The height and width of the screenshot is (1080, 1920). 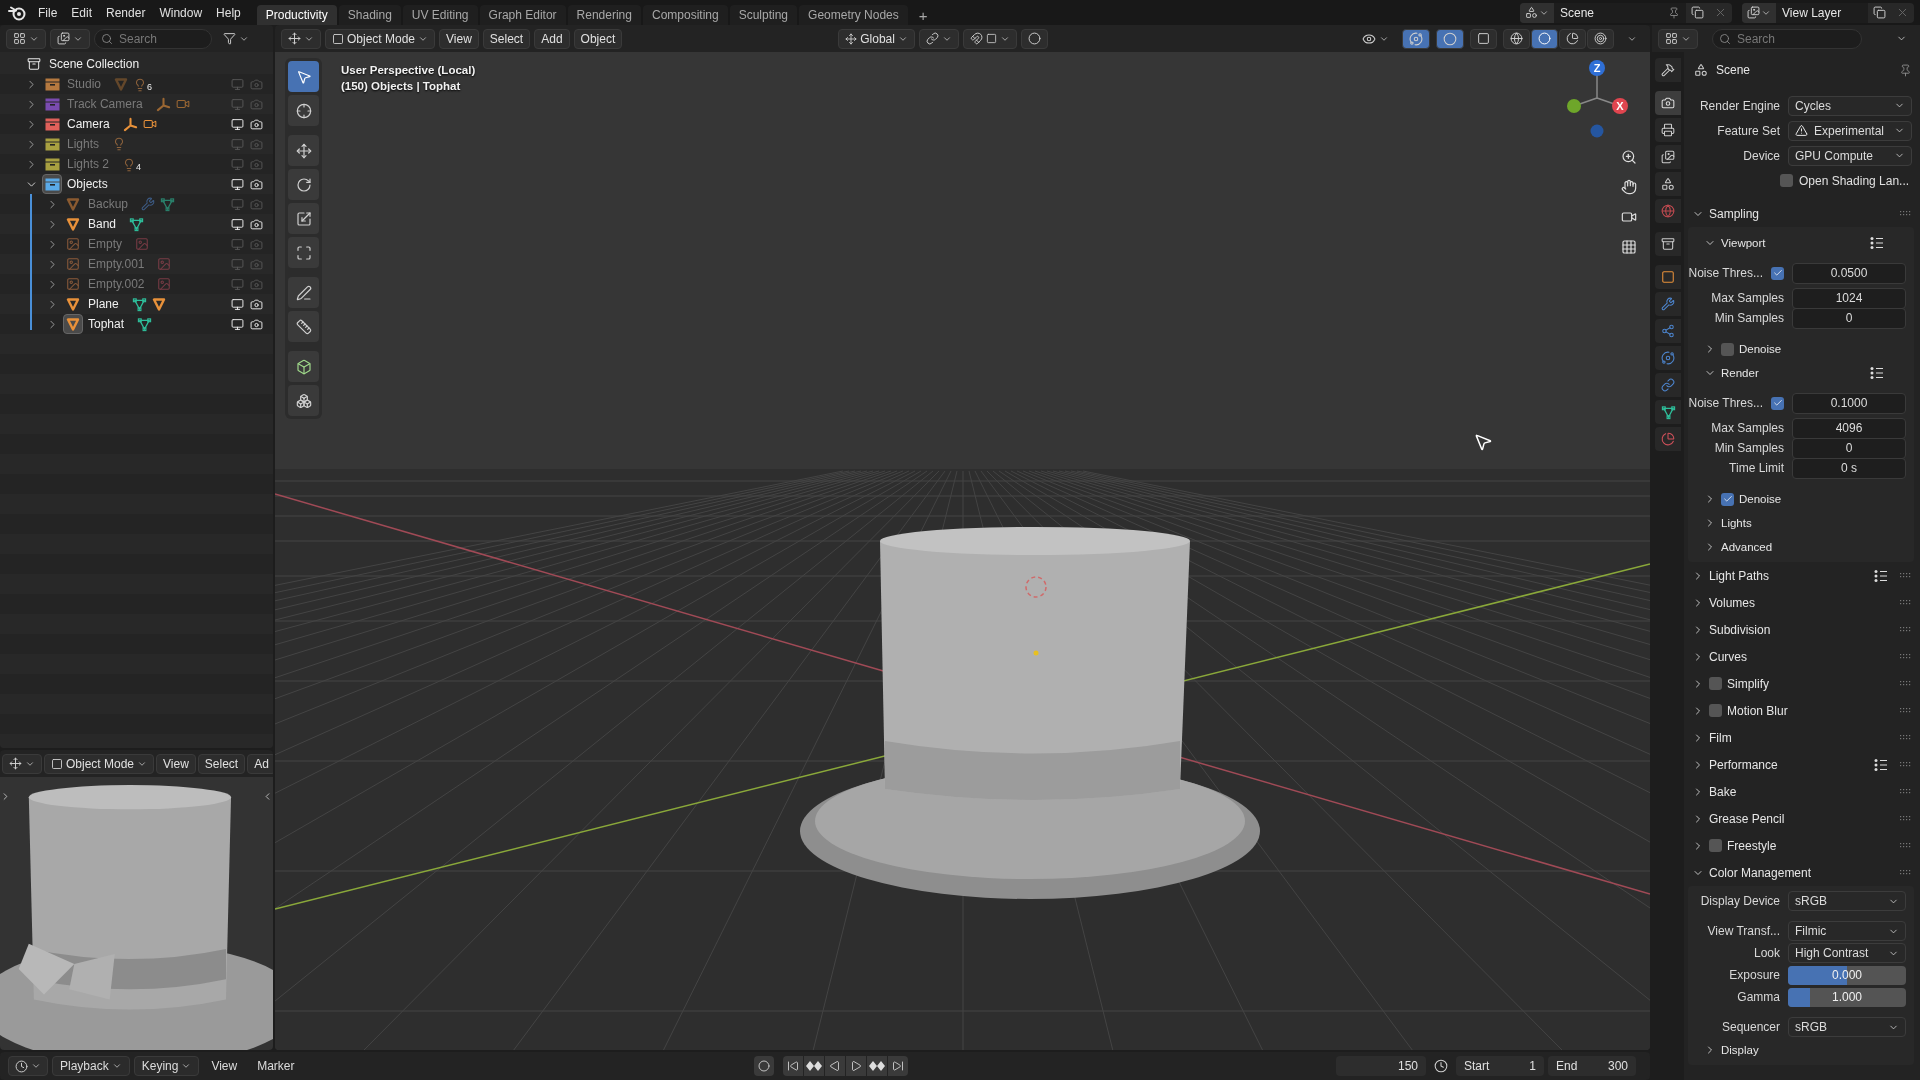 What do you see at coordinates (126, 12) in the screenshot?
I see `menu-item: Render` at bounding box center [126, 12].